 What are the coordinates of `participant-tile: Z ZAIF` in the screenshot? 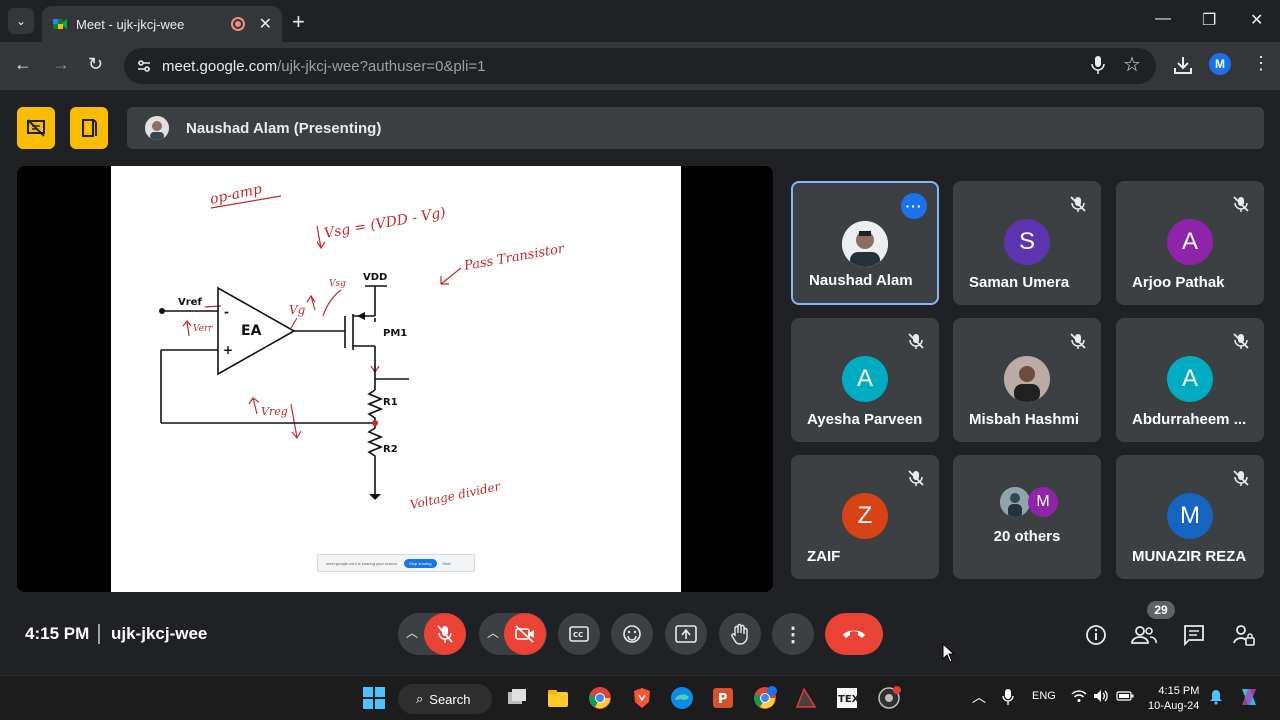 It's located at (865, 517).